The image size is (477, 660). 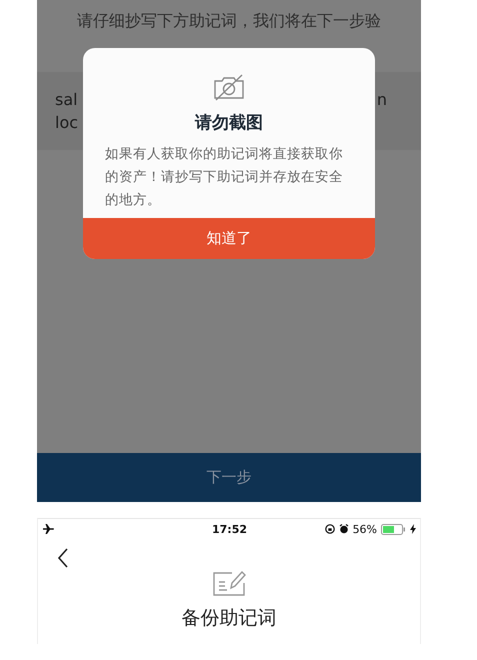 I want to click on note-pen-icon, so click(x=229, y=583).